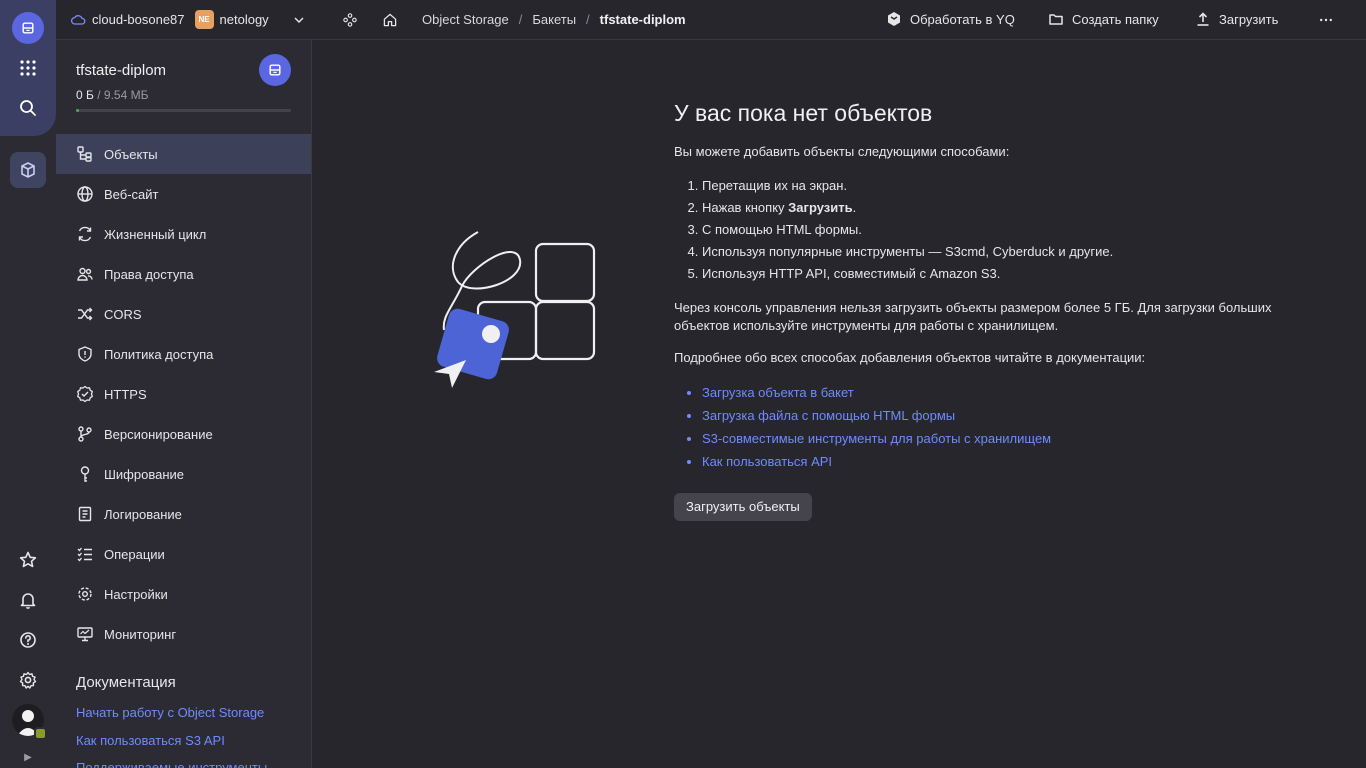 Image resolution: width=1366 pixels, height=768 pixels. Describe the element at coordinates (28, 560) in the screenshot. I see `star-icon` at that location.